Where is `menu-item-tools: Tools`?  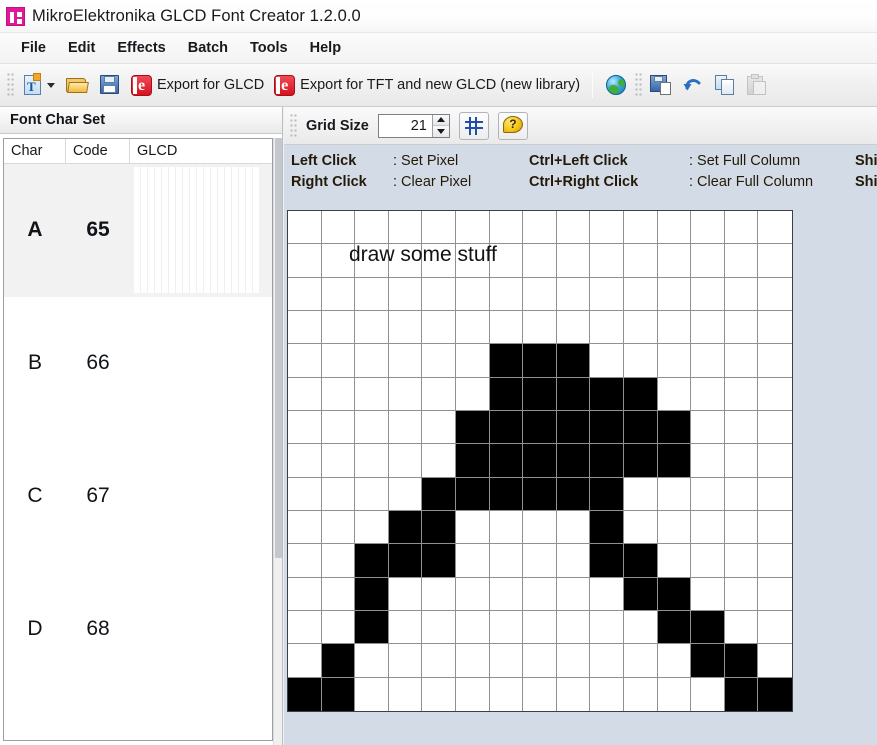 menu-item-tools: Tools is located at coordinates (269, 48).